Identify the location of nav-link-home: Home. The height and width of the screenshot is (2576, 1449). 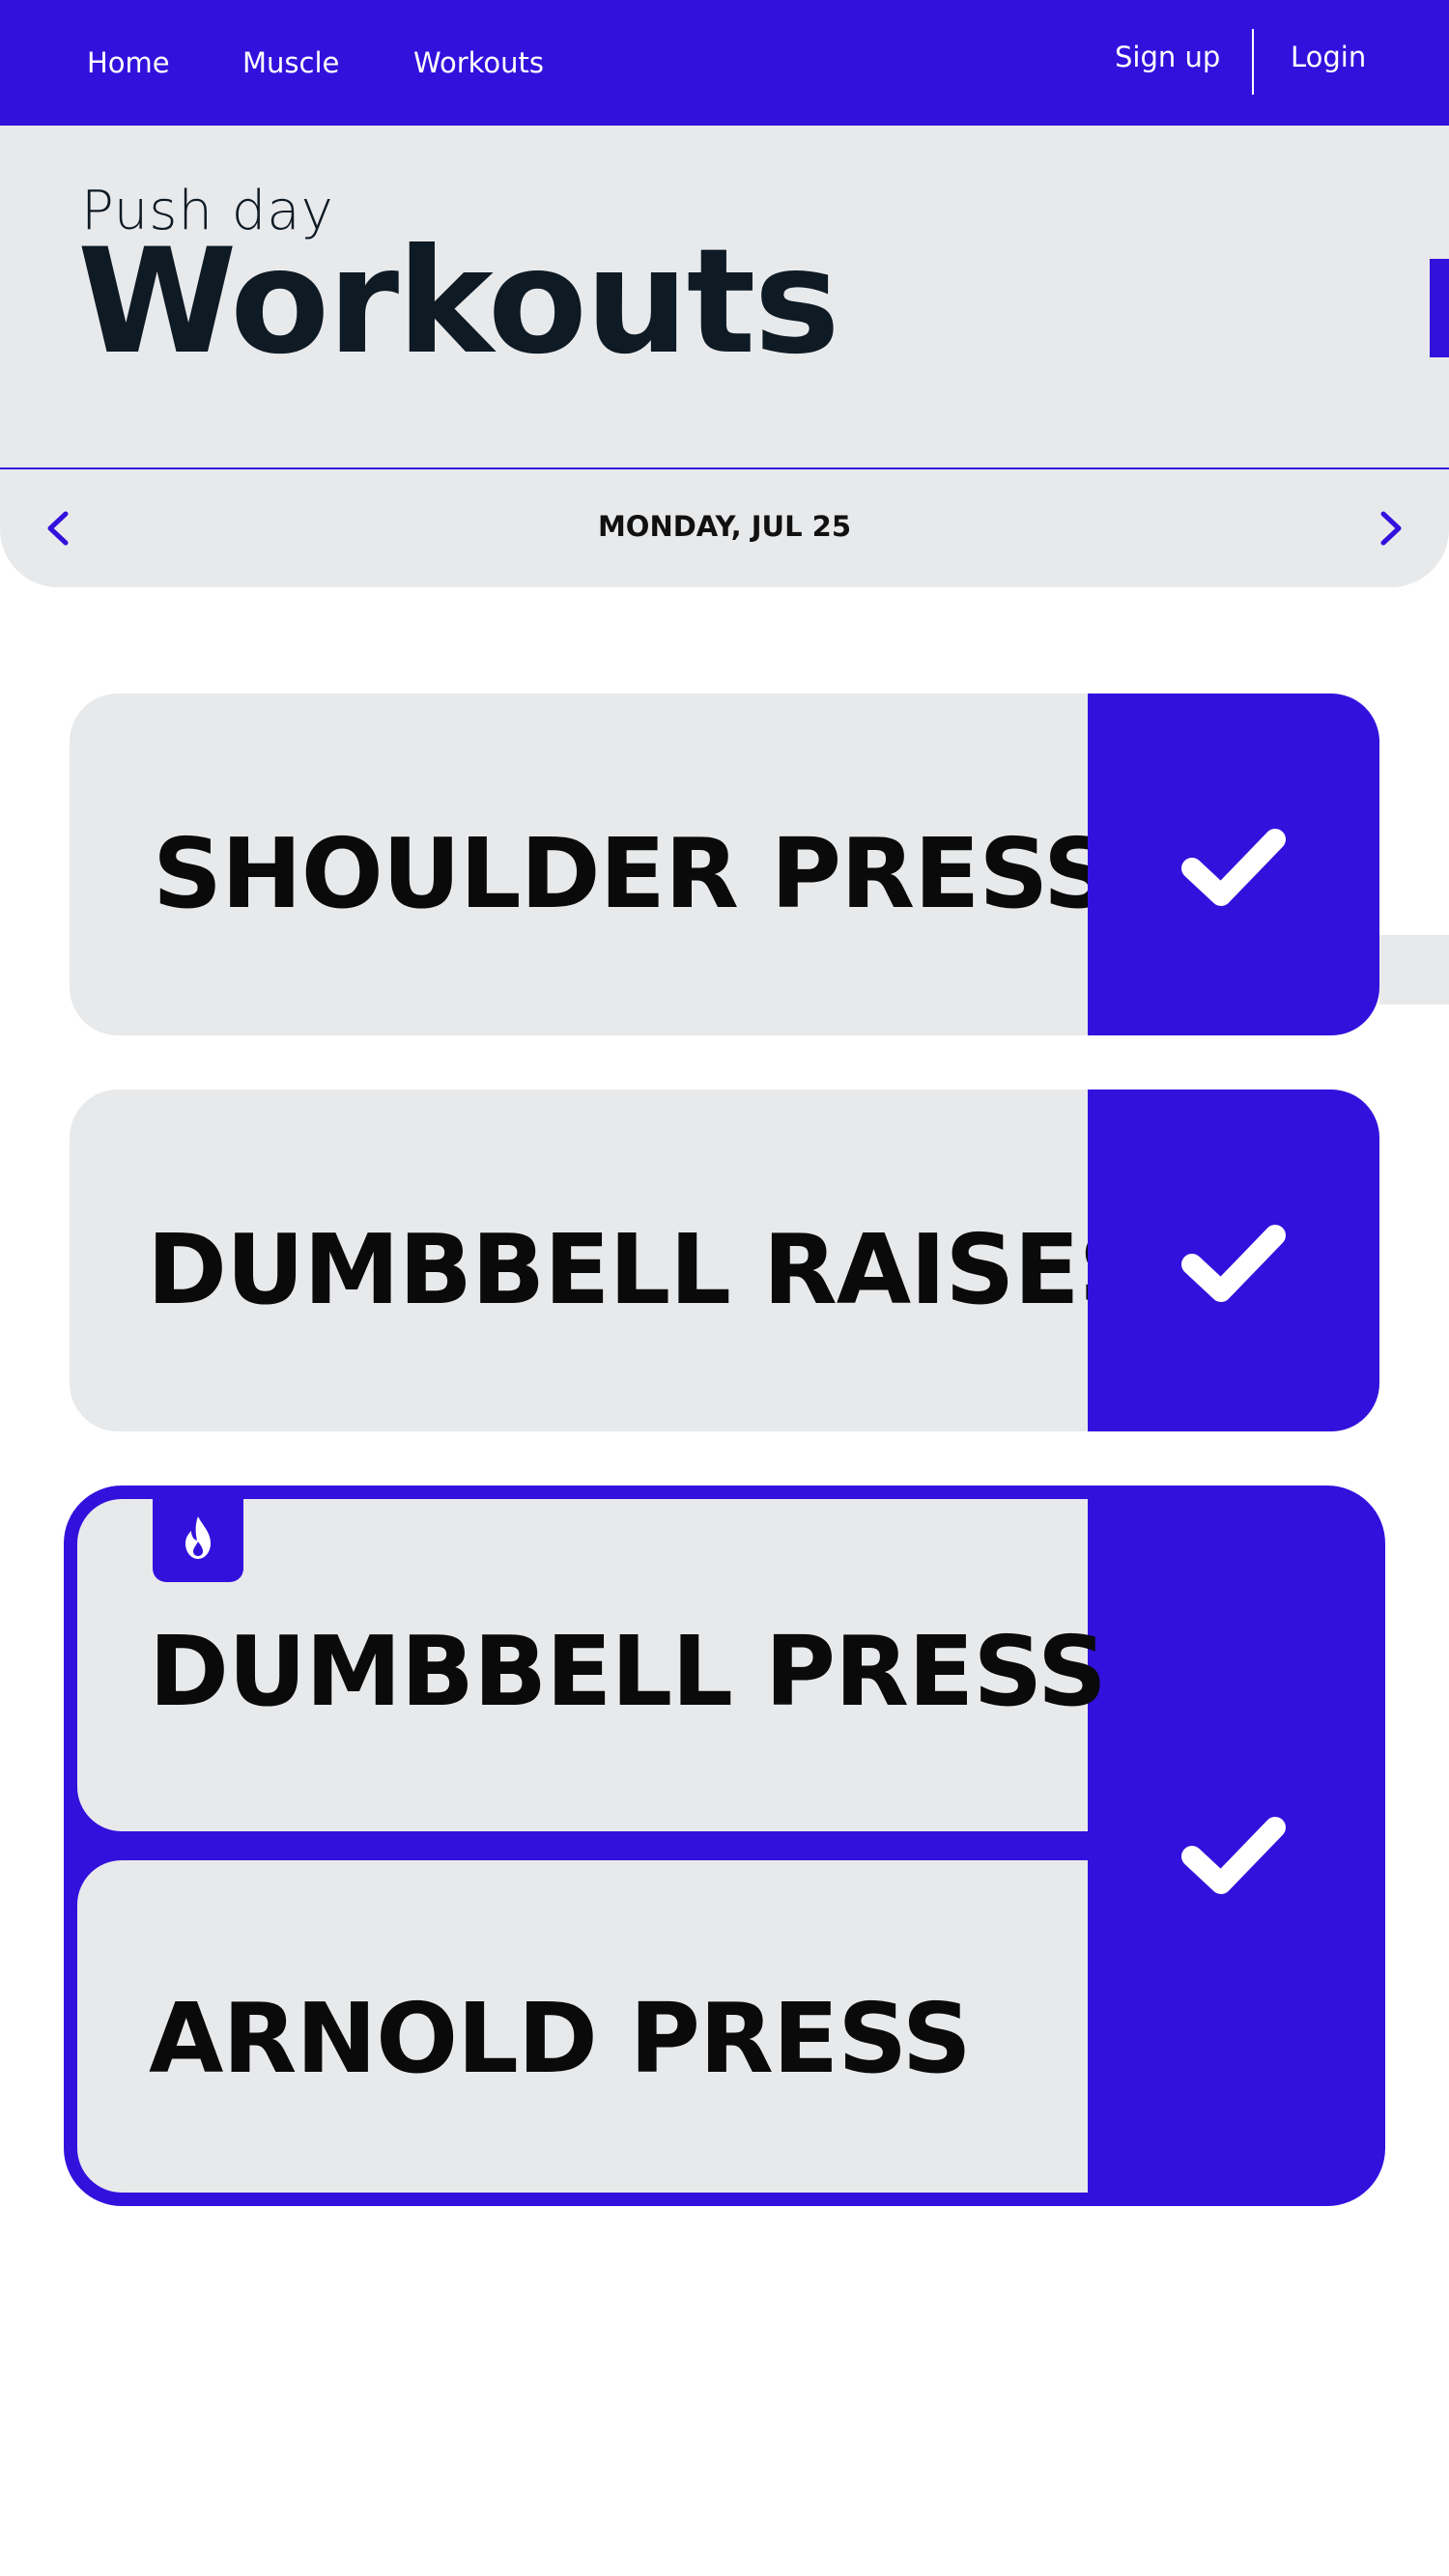
(128, 62).